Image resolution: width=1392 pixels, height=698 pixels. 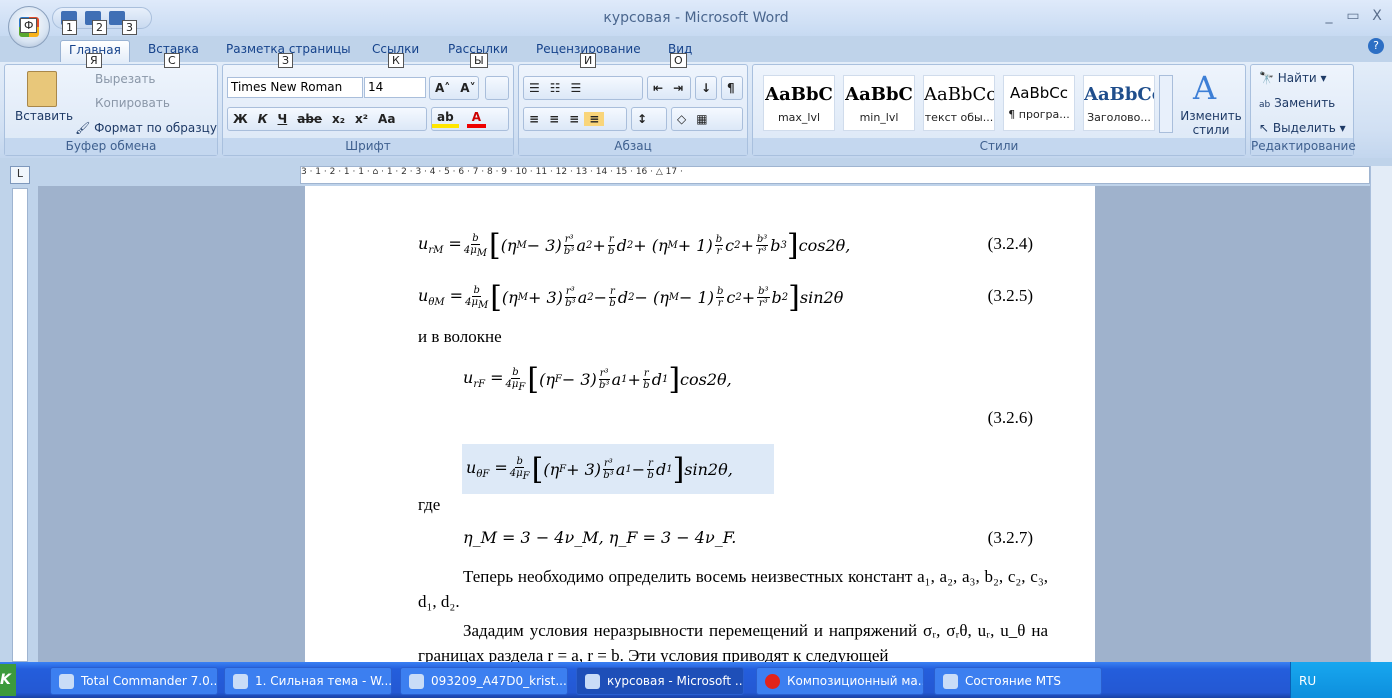 I want to click on window-title: курсовая - Microsoft Word, so click(x=696, y=18).